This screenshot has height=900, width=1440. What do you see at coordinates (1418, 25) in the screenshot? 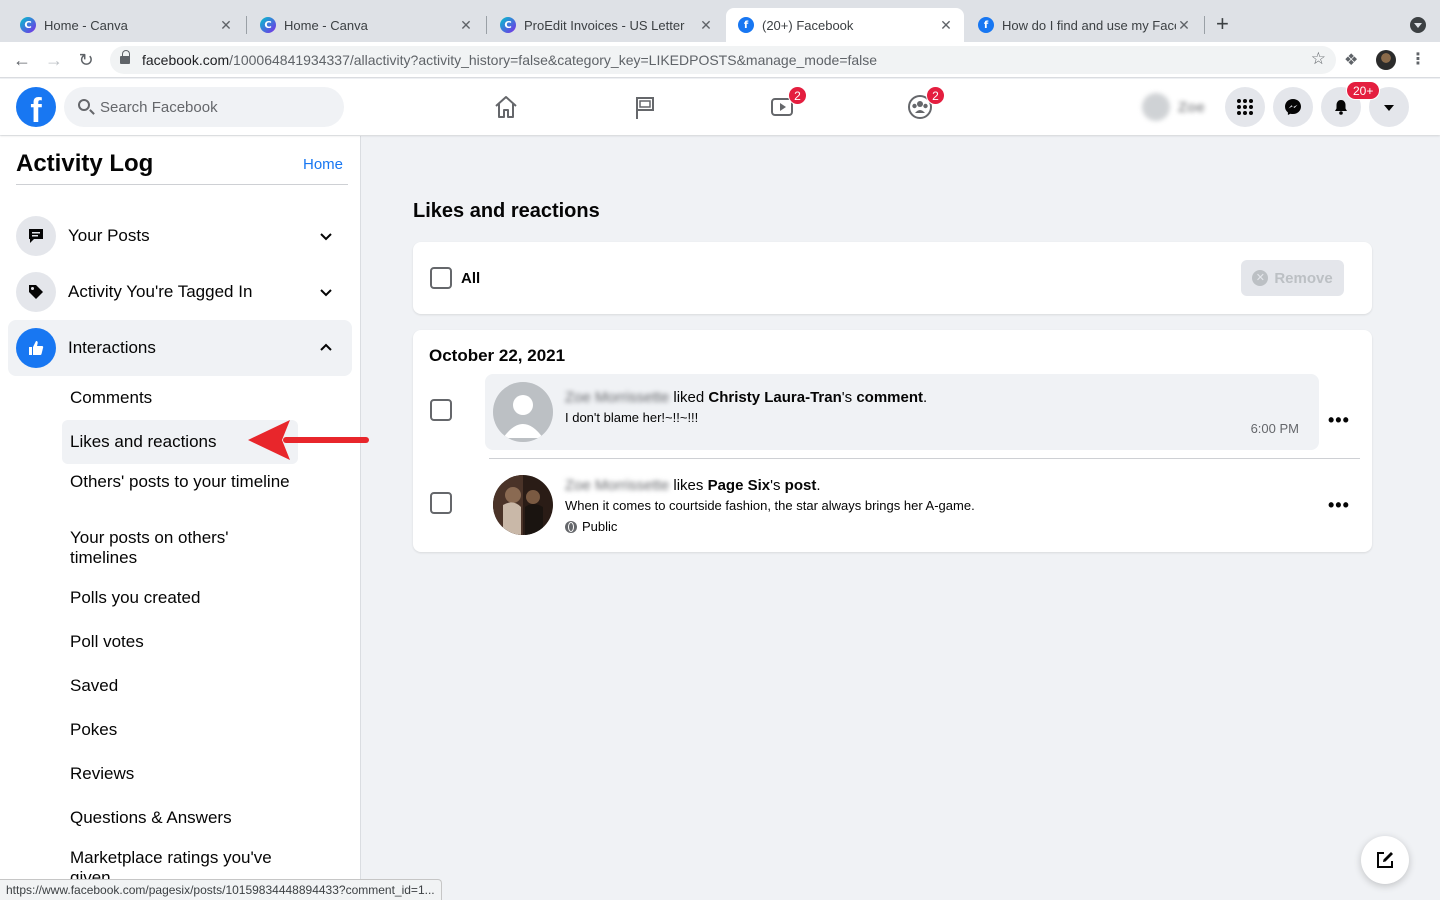
I see `tab-search-icon` at bounding box center [1418, 25].